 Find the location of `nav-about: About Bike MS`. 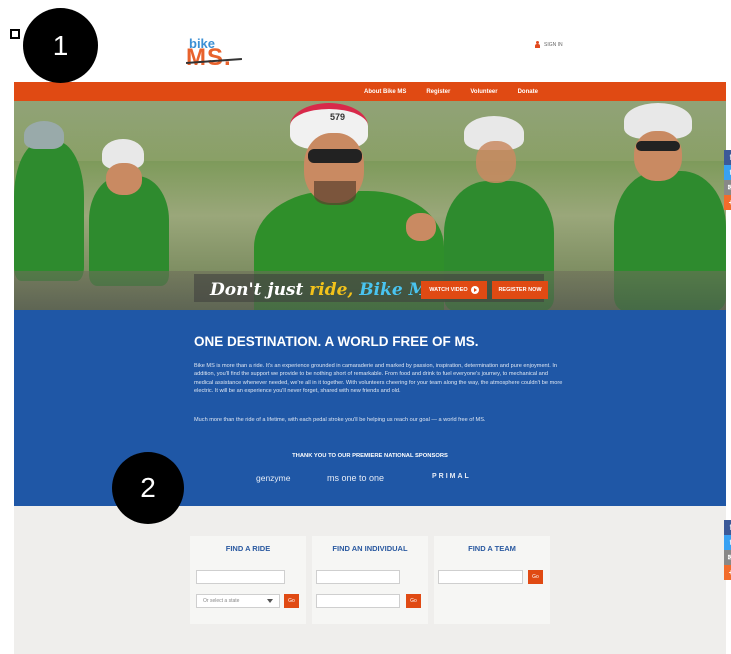

nav-about: About Bike MS is located at coordinates (385, 92).